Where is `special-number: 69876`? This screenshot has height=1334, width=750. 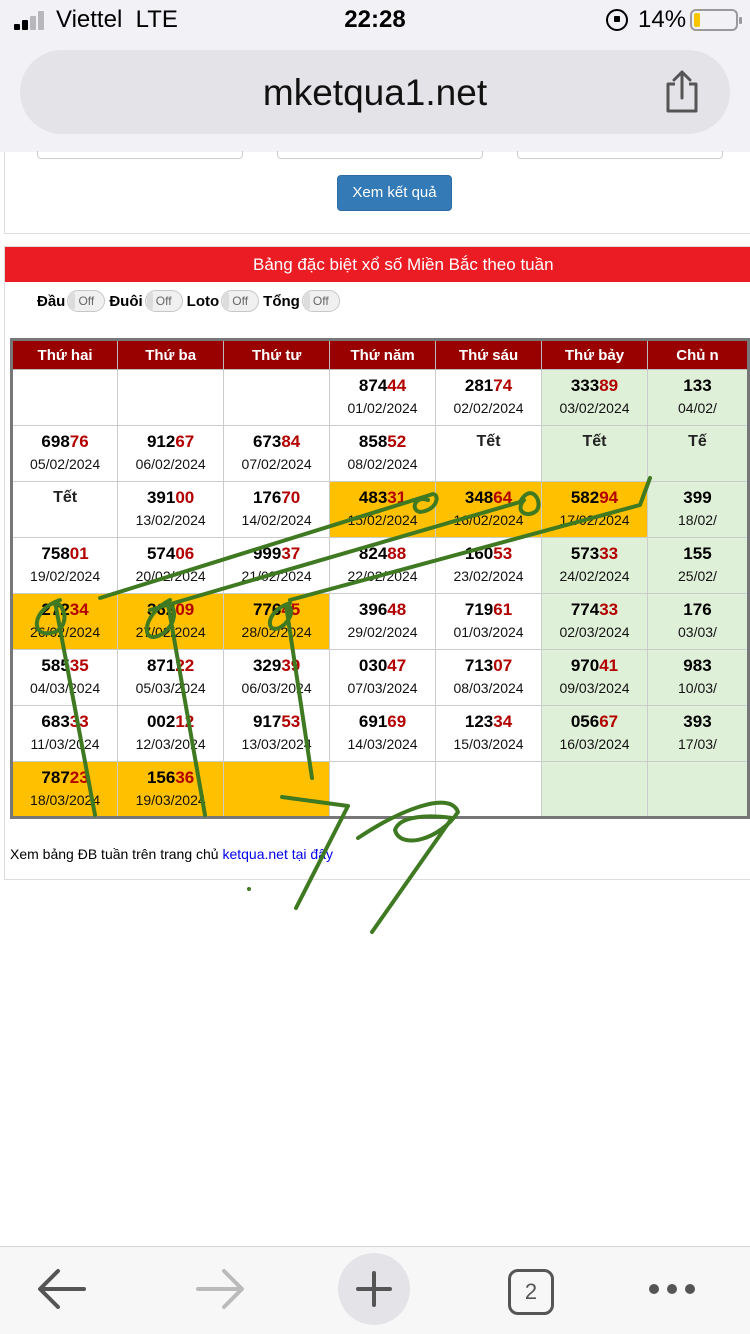
special-number: 69876 is located at coordinates (65, 442).